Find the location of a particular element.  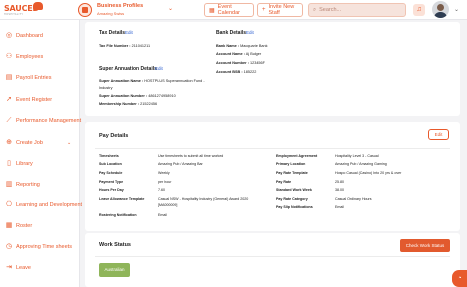

tax-details-title: Tax Details is located at coordinates (112, 33).